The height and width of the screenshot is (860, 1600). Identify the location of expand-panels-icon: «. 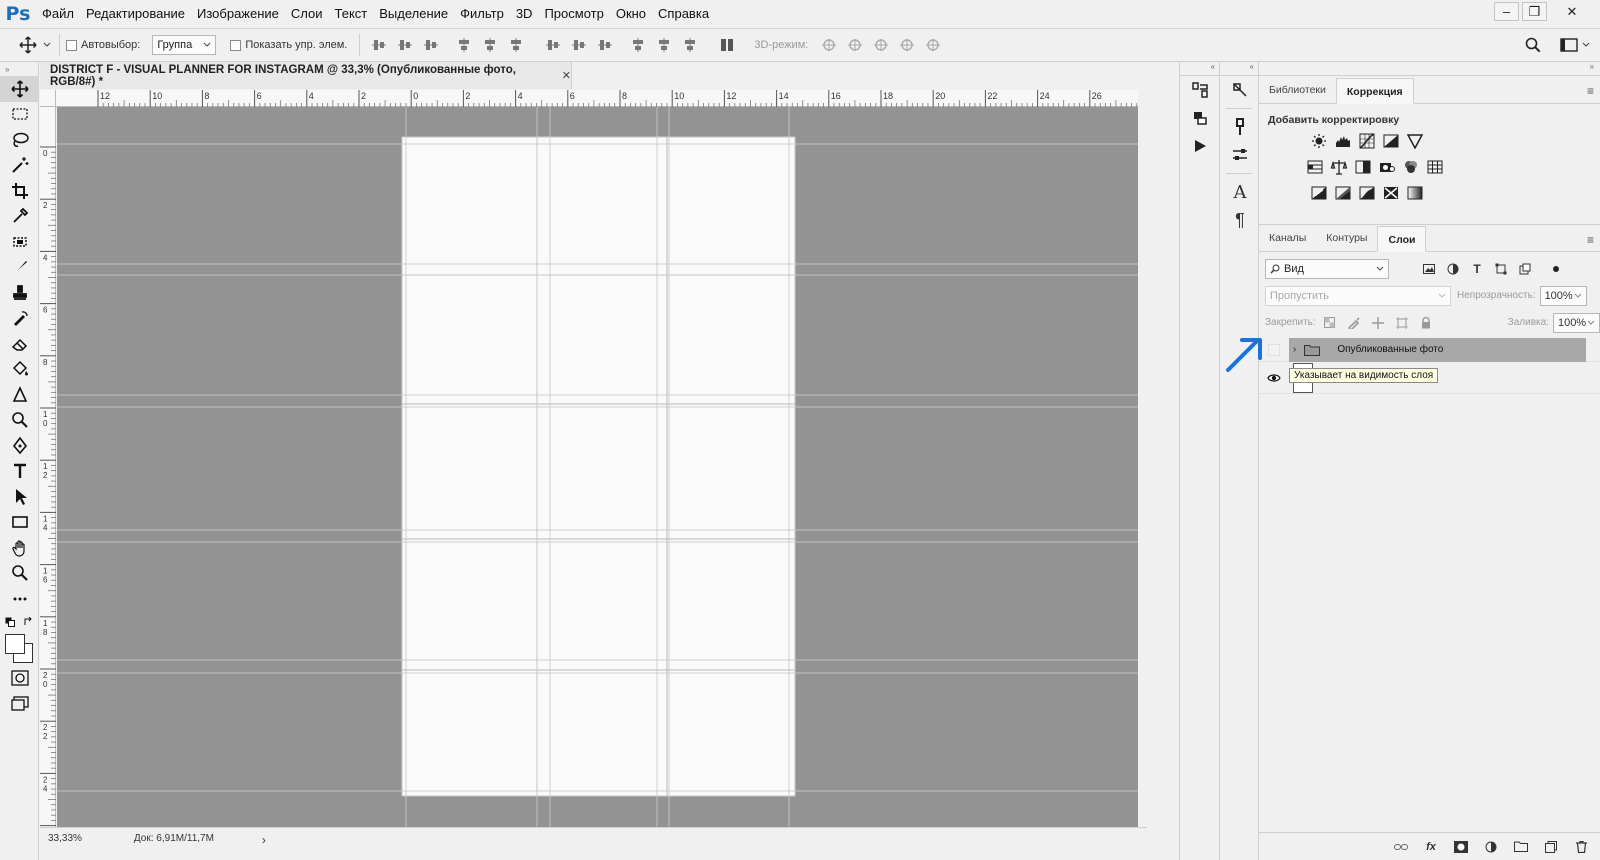
(1239, 69).